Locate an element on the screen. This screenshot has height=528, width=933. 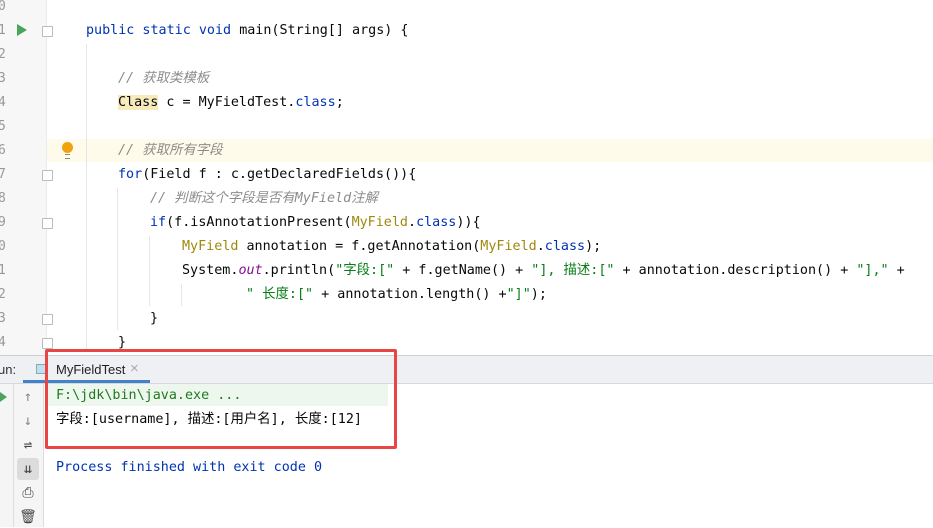
editor-gutter is located at coordinates (23, 177).